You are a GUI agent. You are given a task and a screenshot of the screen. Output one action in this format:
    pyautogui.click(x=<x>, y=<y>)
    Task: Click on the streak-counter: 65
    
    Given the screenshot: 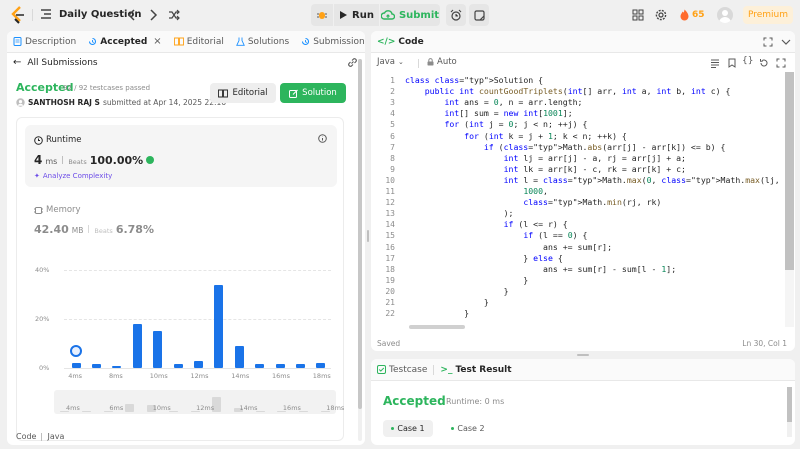 What is the action you would take?
    pyautogui.click(x=692, y=15)
    